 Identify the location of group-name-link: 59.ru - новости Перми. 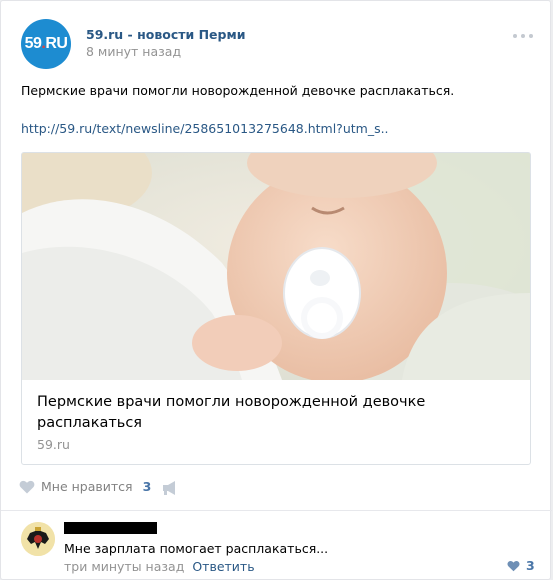
(165, 34).